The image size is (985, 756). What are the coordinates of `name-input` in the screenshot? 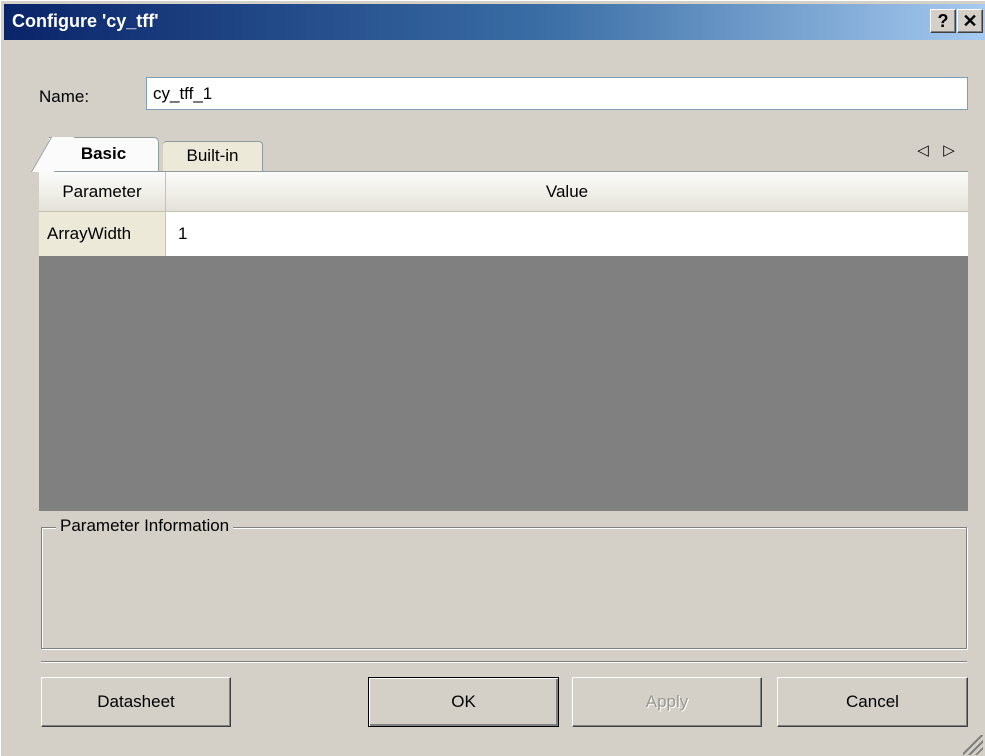 It's located at (557, 93).